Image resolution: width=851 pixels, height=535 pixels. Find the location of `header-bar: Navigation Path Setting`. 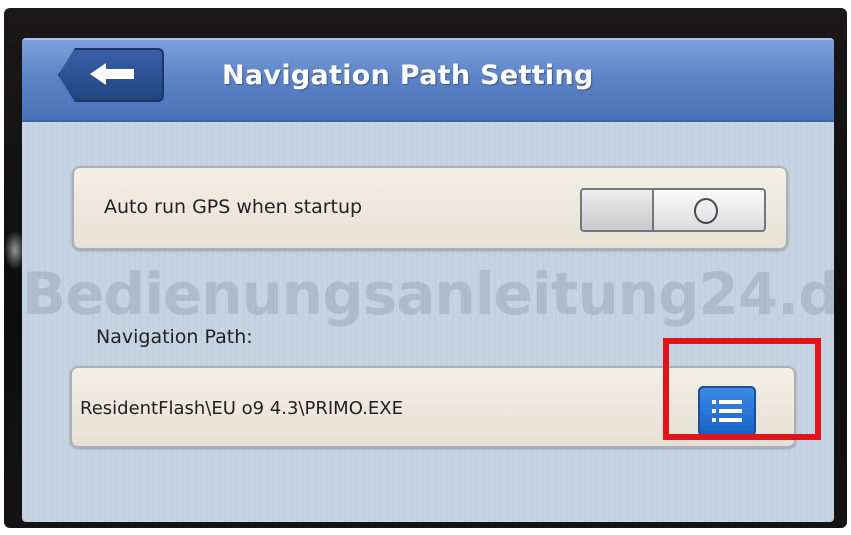

header-bar: Navigation Path Setting is located at coordinates (428, 80).